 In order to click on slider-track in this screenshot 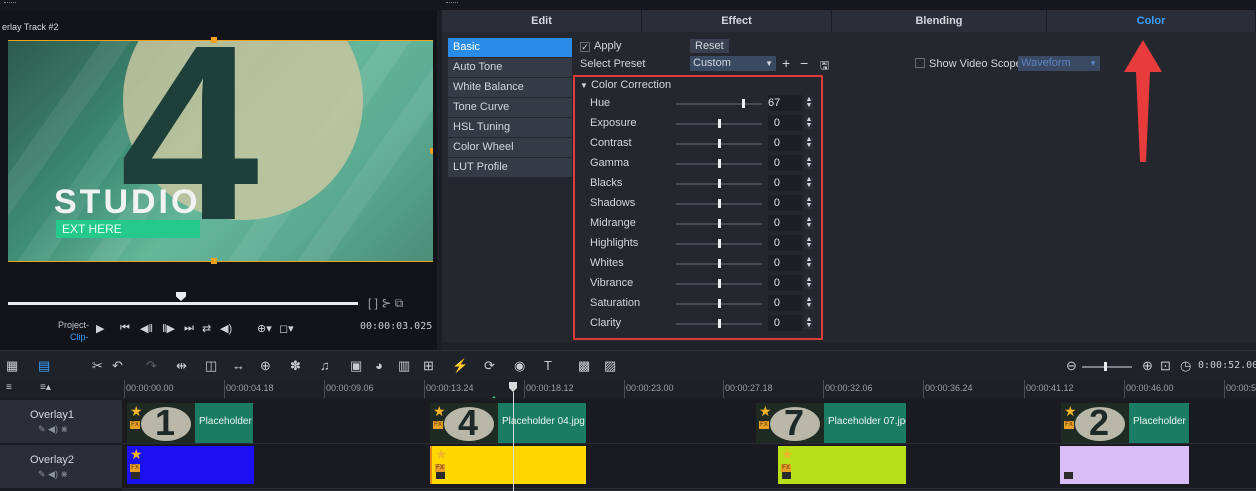, I will do `click(719, 104)`.